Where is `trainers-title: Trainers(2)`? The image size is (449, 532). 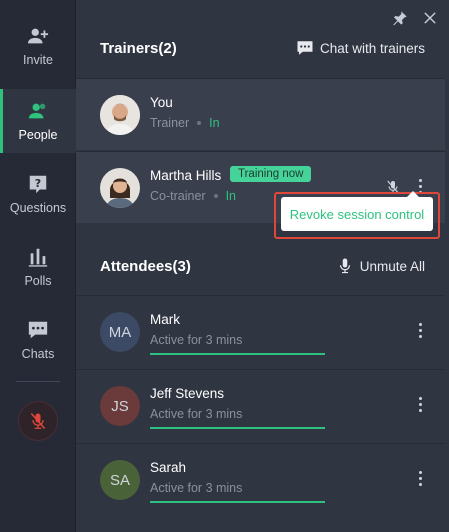
trainers-title: Trainers(2) is located at coordinates (138, 48).